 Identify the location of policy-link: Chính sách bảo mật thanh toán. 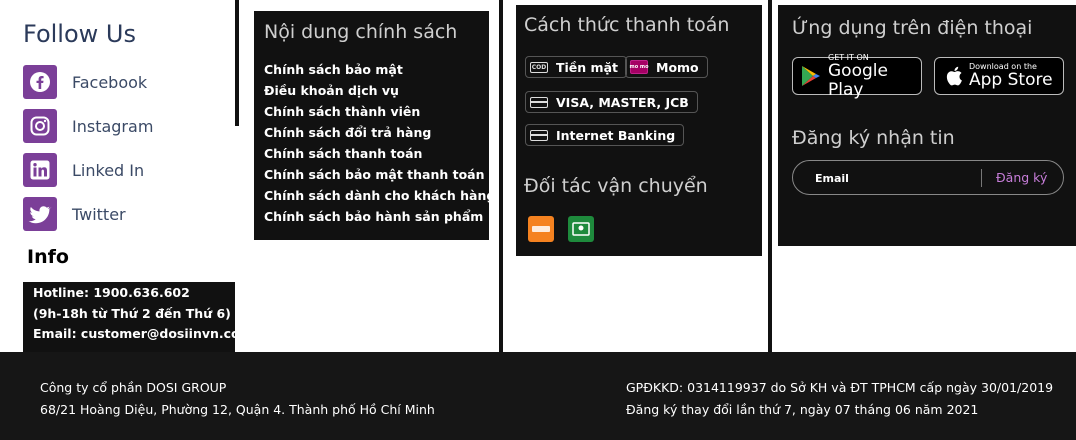
(374, 174).